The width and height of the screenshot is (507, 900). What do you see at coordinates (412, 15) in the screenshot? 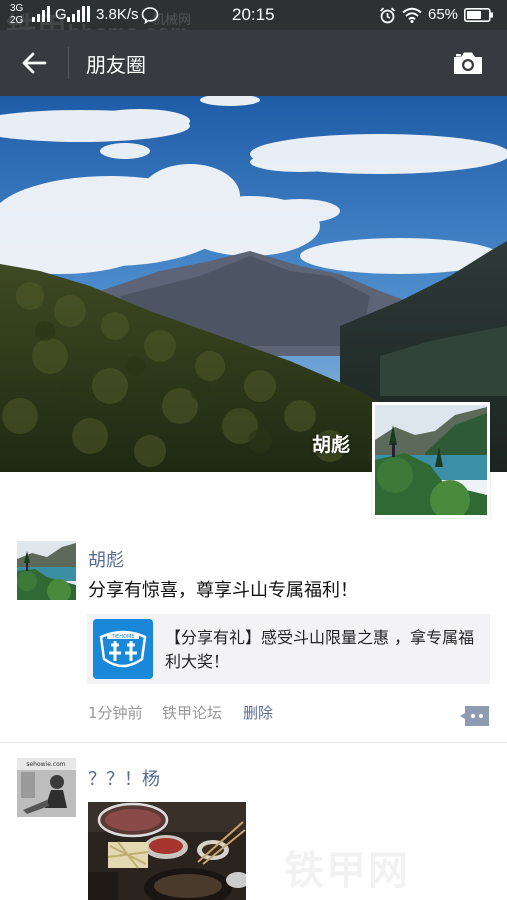
I see `wifi-icon` at bounding box center [412, 15].